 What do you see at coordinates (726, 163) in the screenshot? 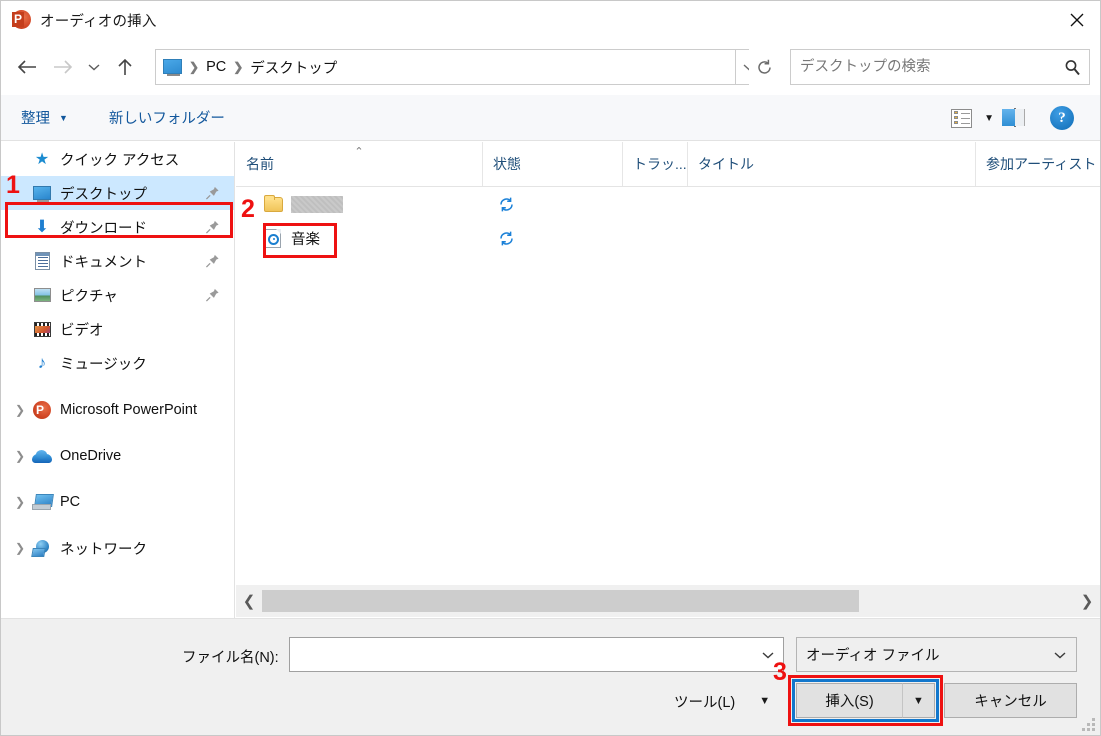
I see `column-header-label: タイトル` at bounding box center [726, 163].